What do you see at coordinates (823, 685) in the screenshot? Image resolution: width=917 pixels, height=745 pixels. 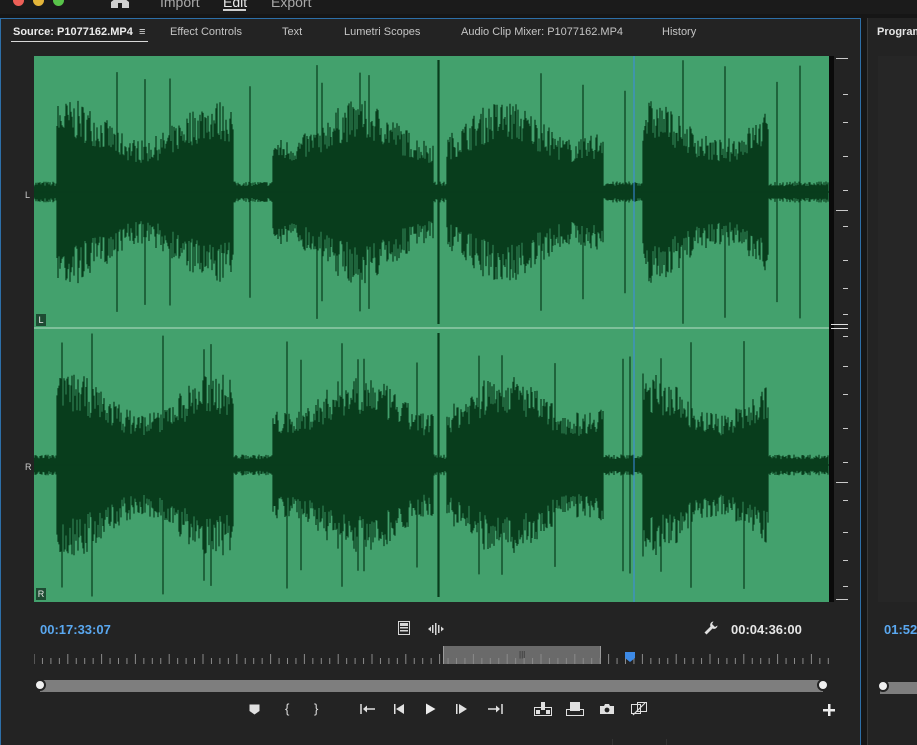 I see `navigator-right-handle` at bounding box center [823, 685].